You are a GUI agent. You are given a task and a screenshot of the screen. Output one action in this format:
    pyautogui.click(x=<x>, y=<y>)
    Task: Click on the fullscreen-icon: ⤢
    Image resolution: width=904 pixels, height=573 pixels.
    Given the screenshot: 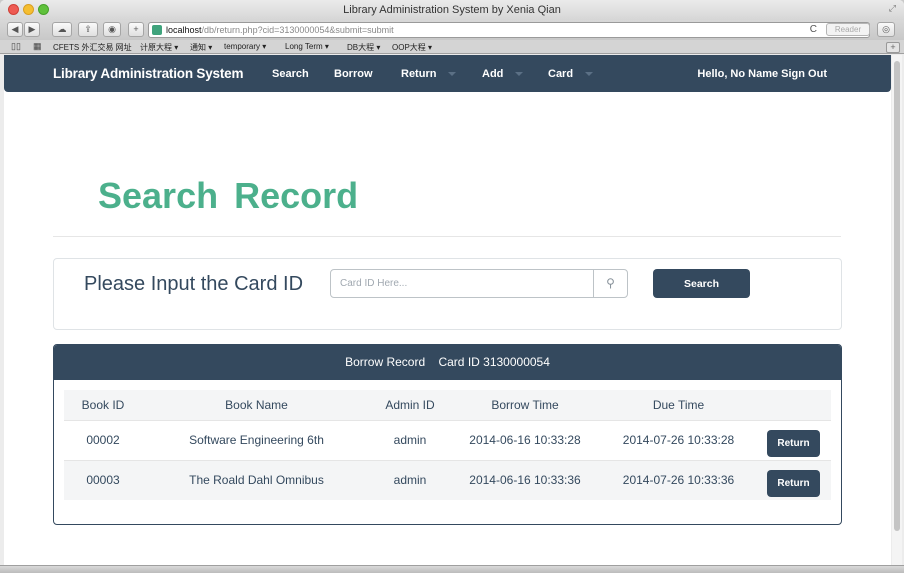 What is the action you would take?
    pyautogui.click(x=892, y=8)
    